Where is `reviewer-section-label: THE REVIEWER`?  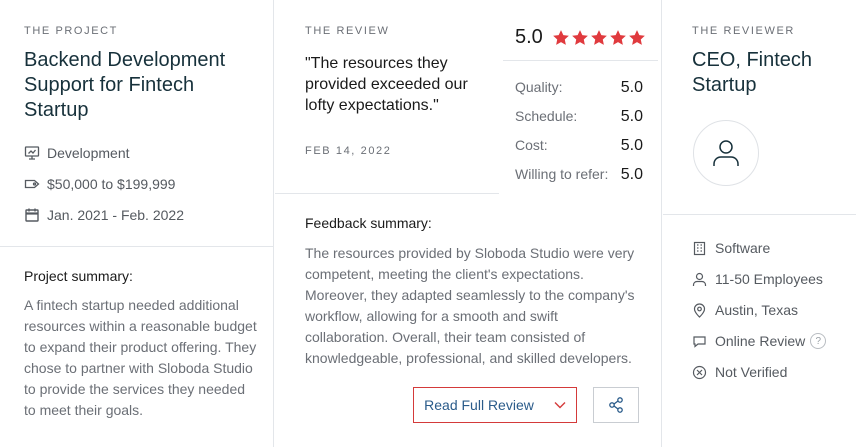
reviewer-section-label: THE REVIEWER is located at coordinates (743, 31).